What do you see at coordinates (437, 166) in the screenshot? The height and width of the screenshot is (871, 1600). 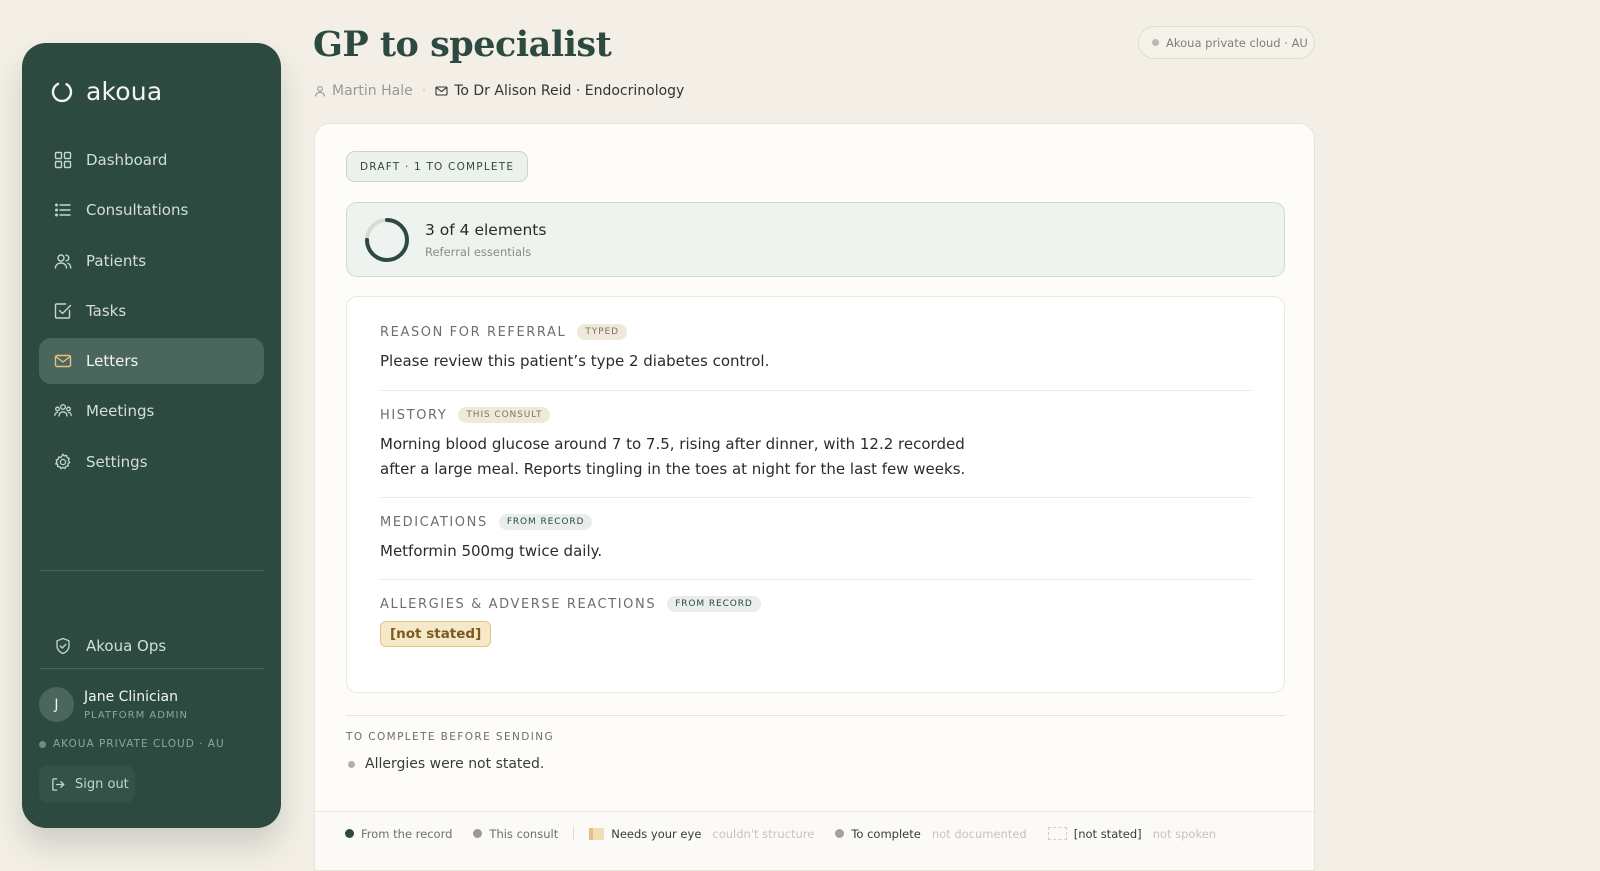 I see `status-badge: DRAFT · 1 TO COMPLETE` at bounding box center [437, 166].